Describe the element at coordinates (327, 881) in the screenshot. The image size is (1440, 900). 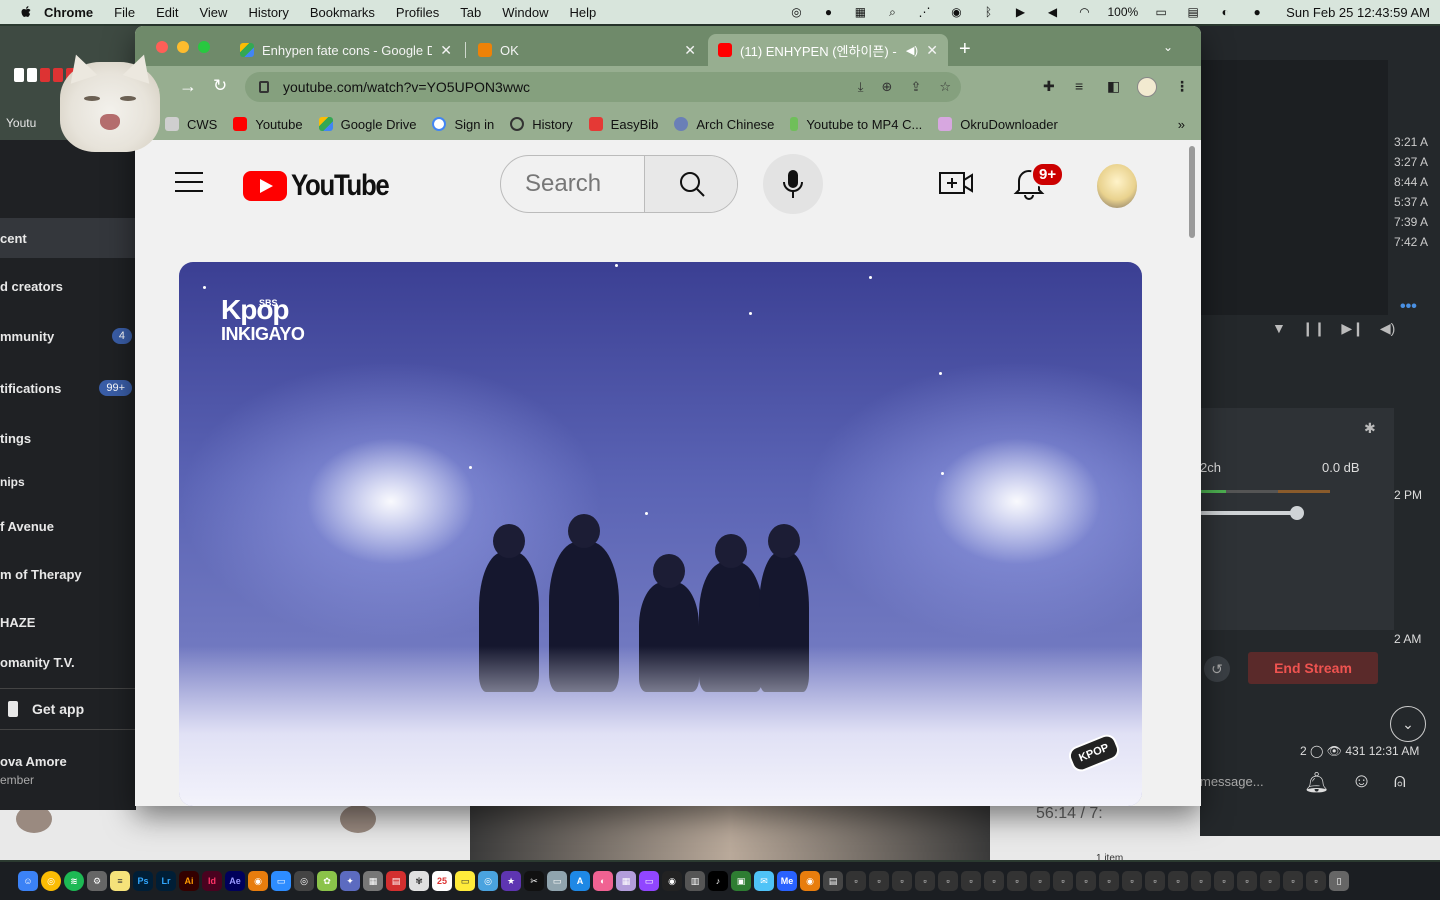
I see `app-icon: ✿` at that location.